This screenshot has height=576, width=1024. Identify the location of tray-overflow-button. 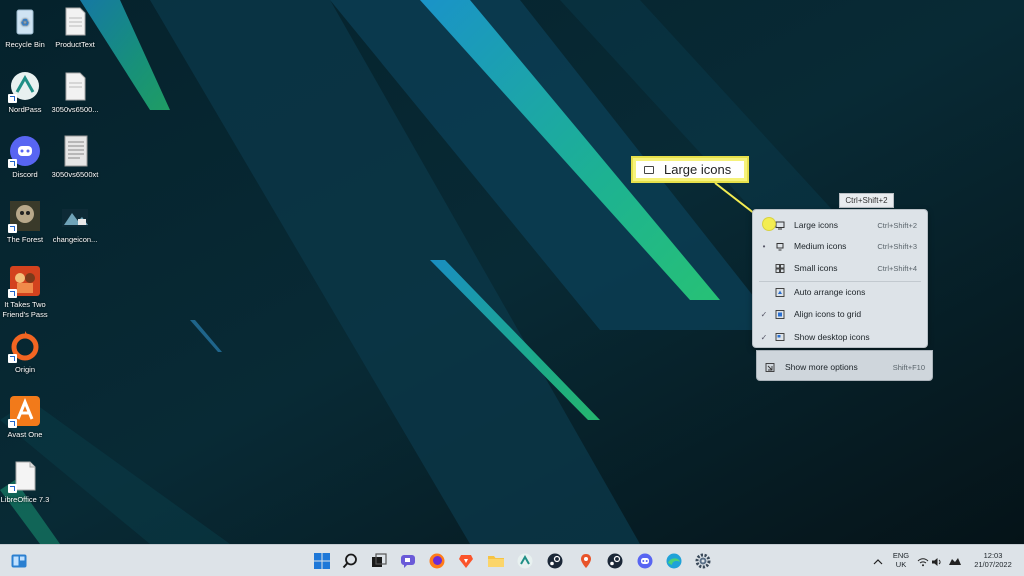
(878, 562).